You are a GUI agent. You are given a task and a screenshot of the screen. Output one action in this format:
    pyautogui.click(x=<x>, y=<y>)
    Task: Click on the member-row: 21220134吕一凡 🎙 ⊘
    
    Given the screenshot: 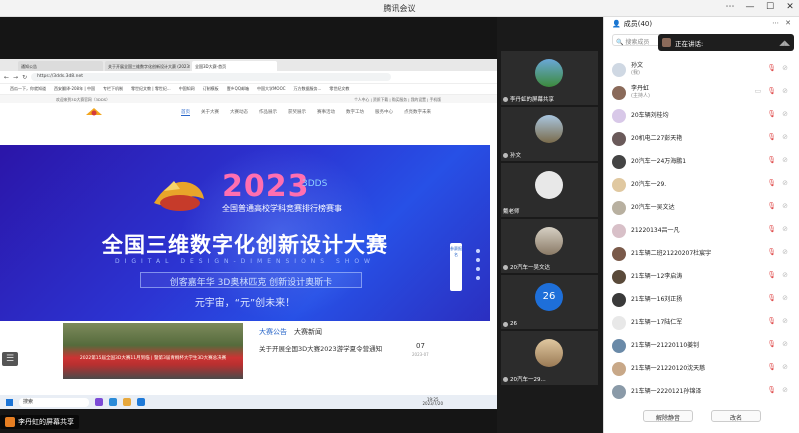 What is the action you would take?
    pyautogui.click(x=702, y=230)
    